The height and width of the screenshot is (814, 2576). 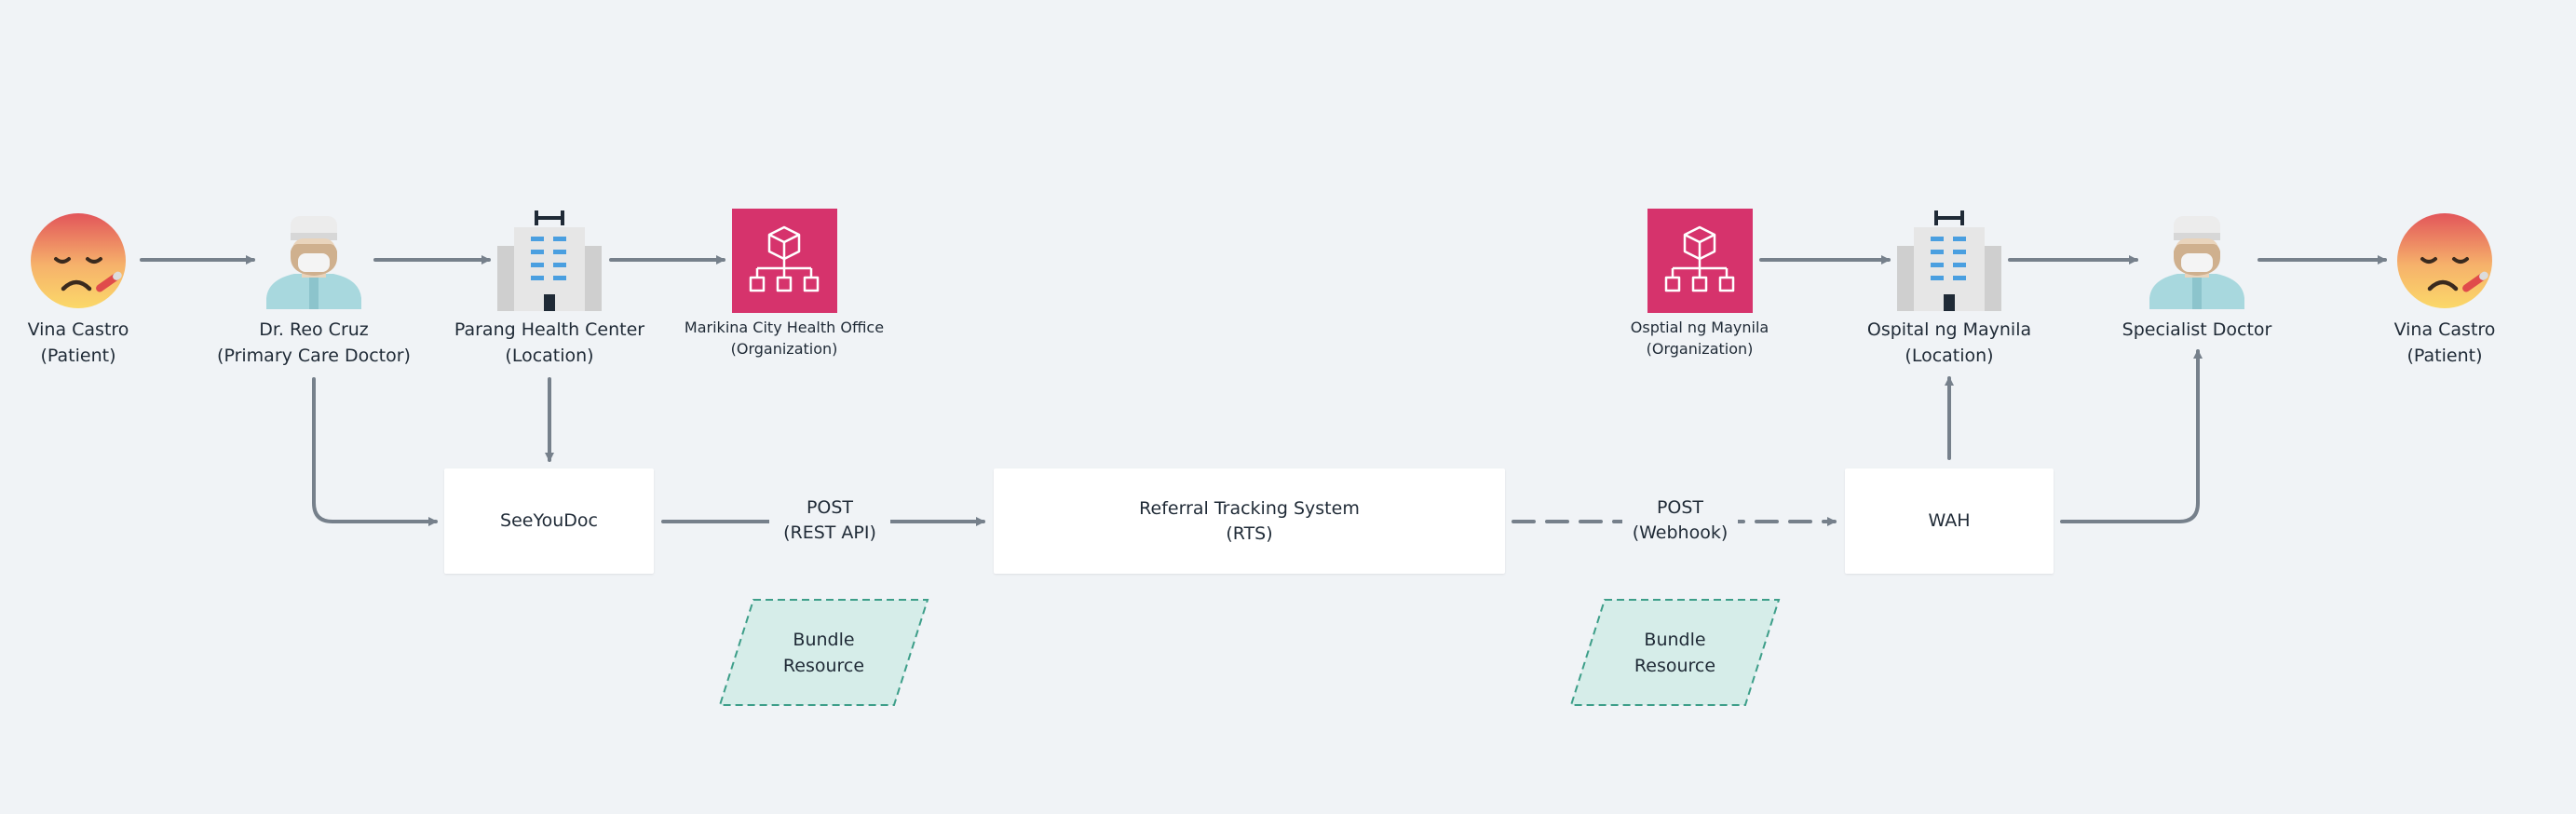 I want to click on parang-location-label: Parang Health Center (Location), so click(x=549, y=343).